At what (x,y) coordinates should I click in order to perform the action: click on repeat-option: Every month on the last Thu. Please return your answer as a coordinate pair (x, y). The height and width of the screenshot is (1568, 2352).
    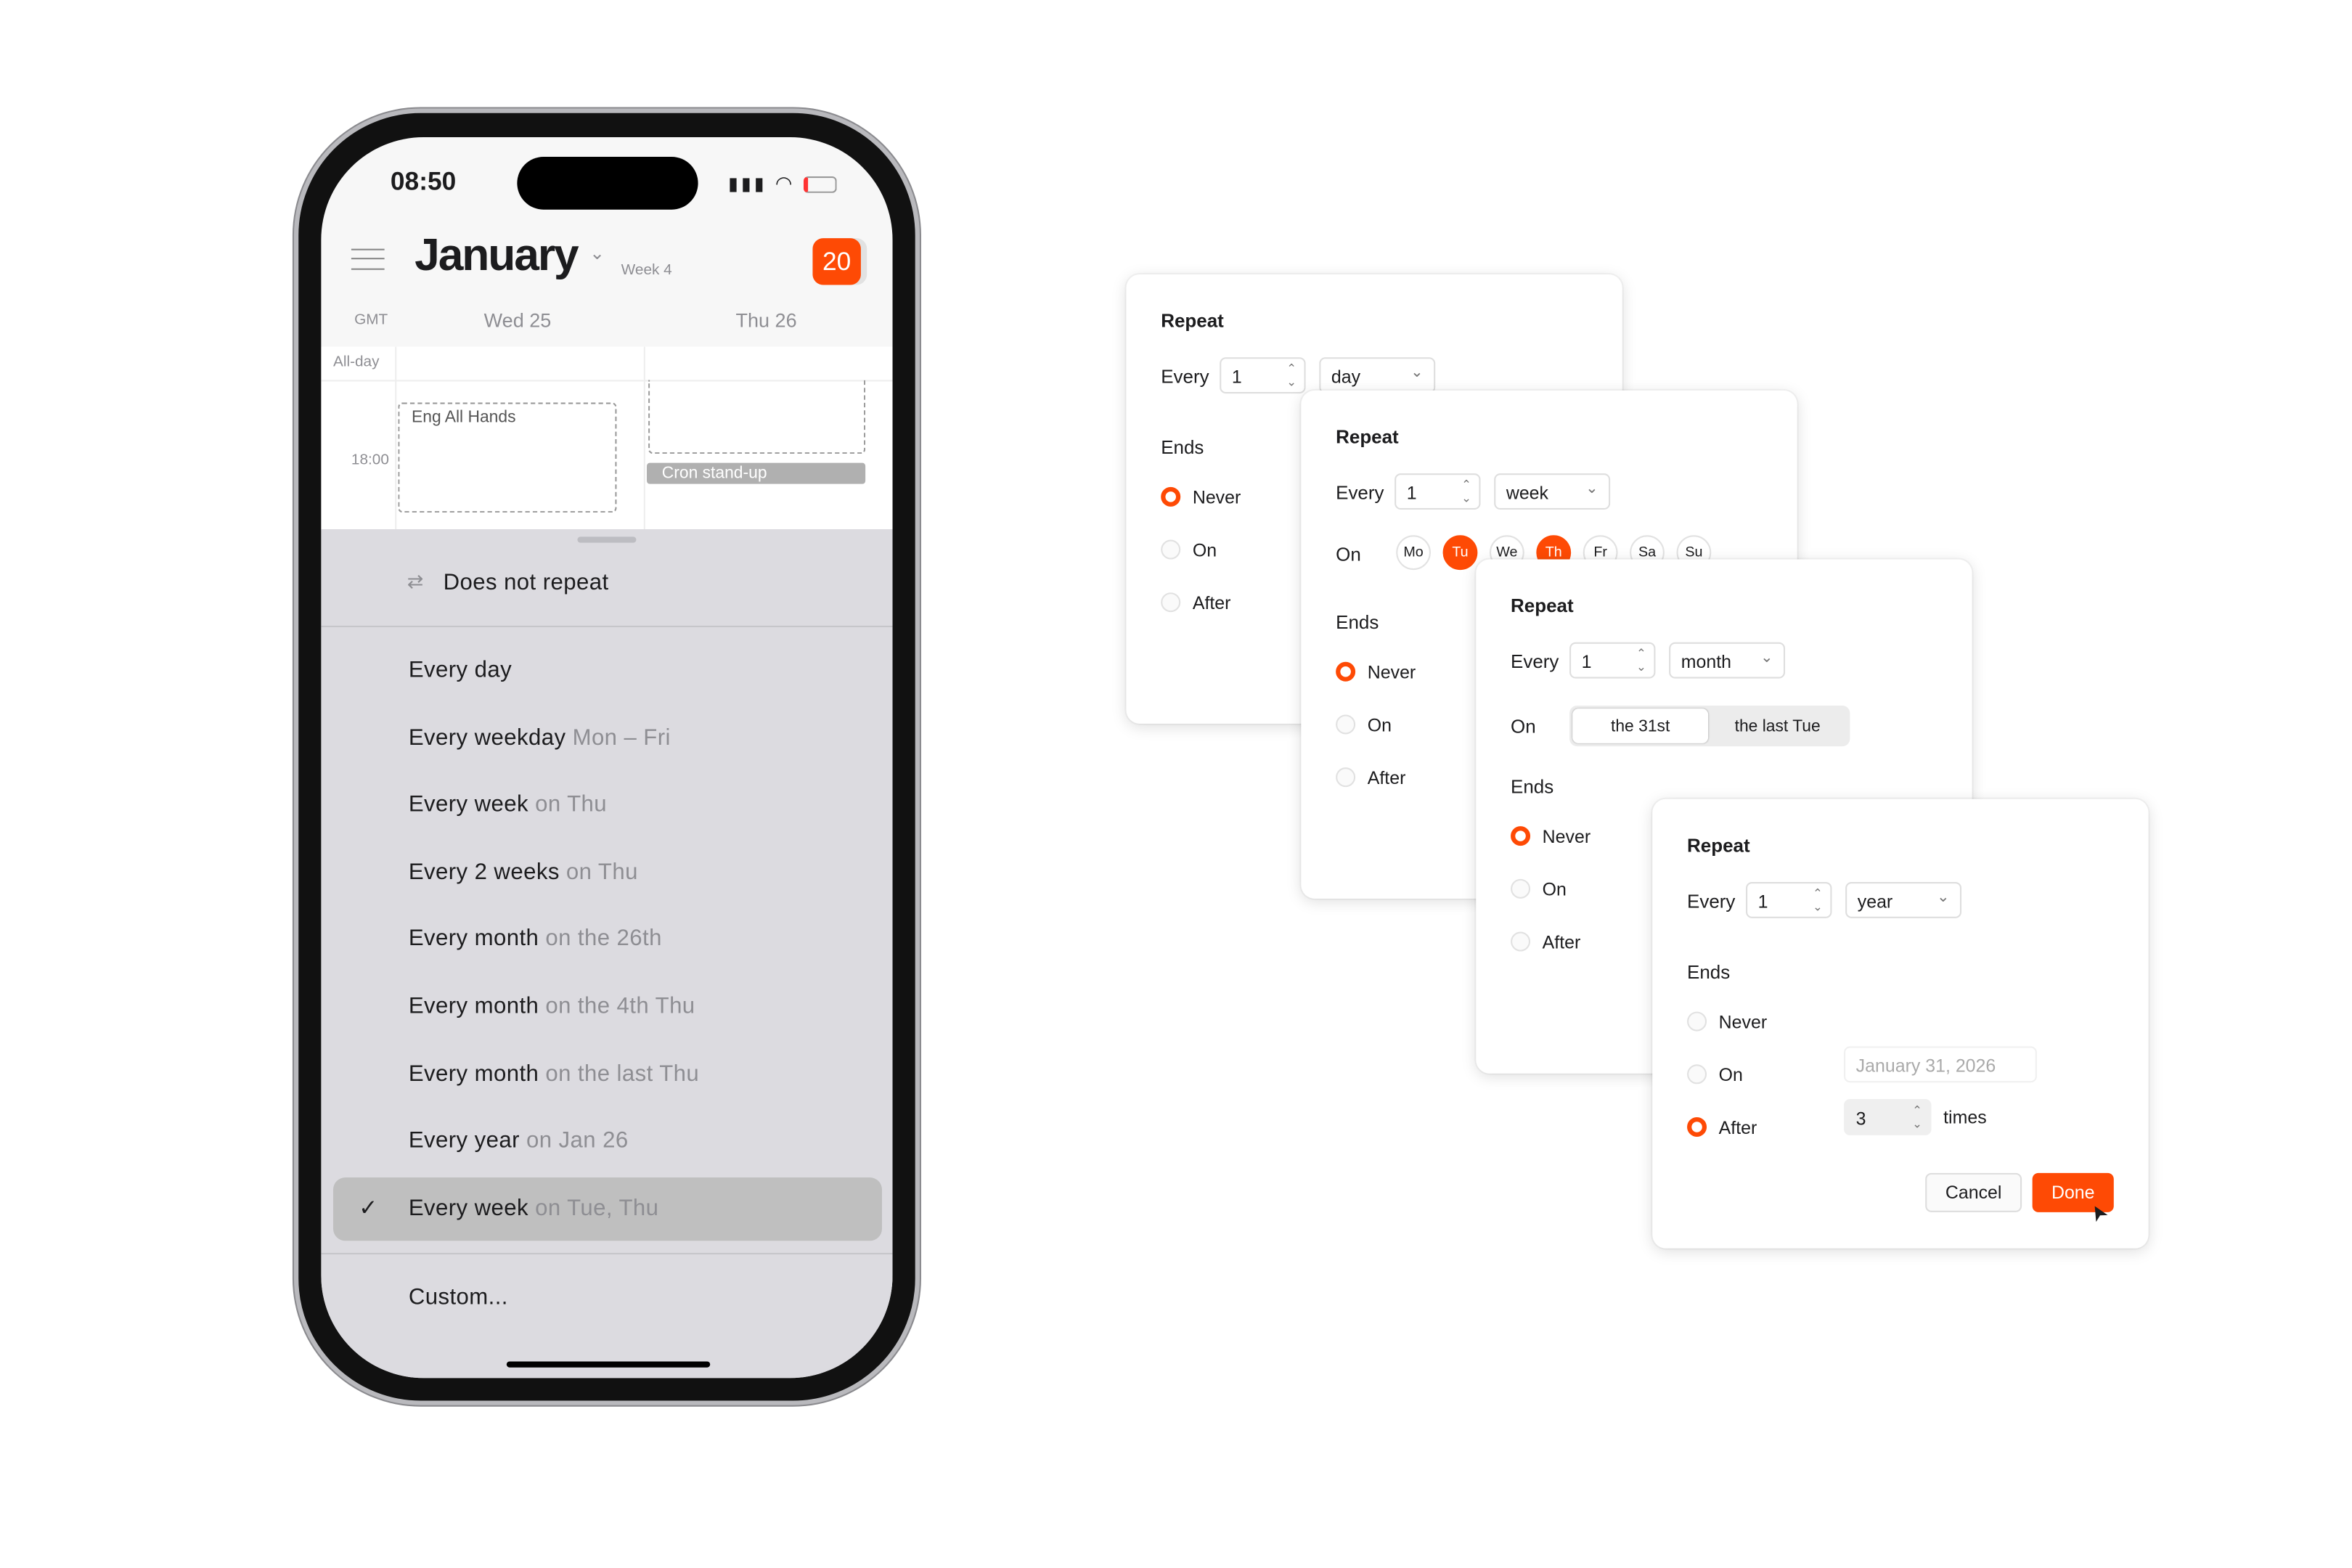
    Looking at the image, I should click on (554, 1074).